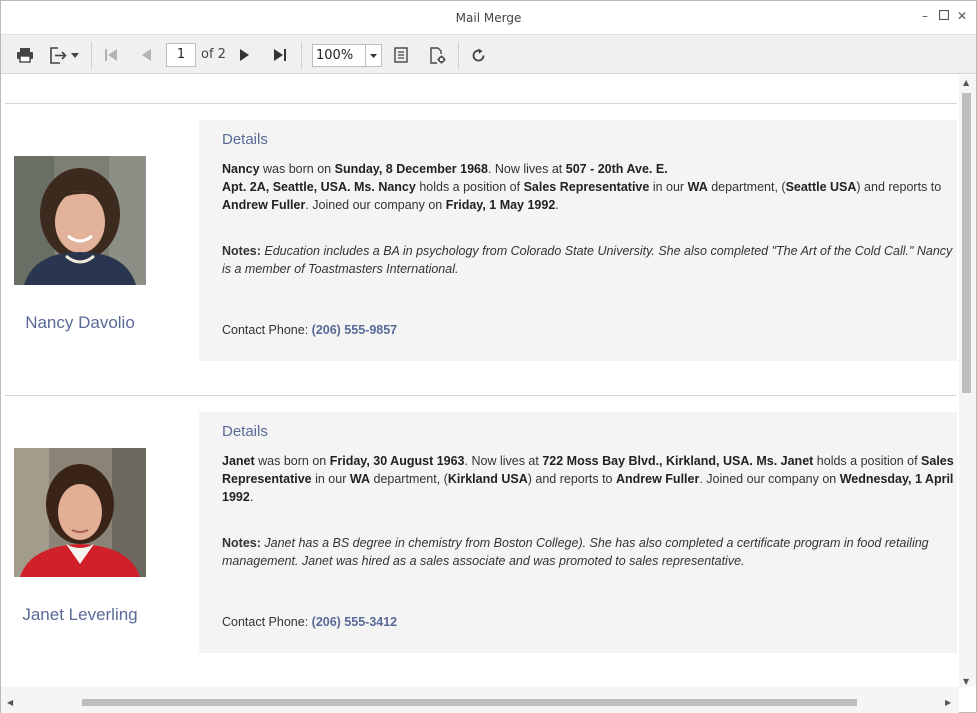 The image size is (977, 713). Describe the element at coordinates (500, 205) in the screenshot. I see `hire-date: Friday, 1 May 1992` at that location.